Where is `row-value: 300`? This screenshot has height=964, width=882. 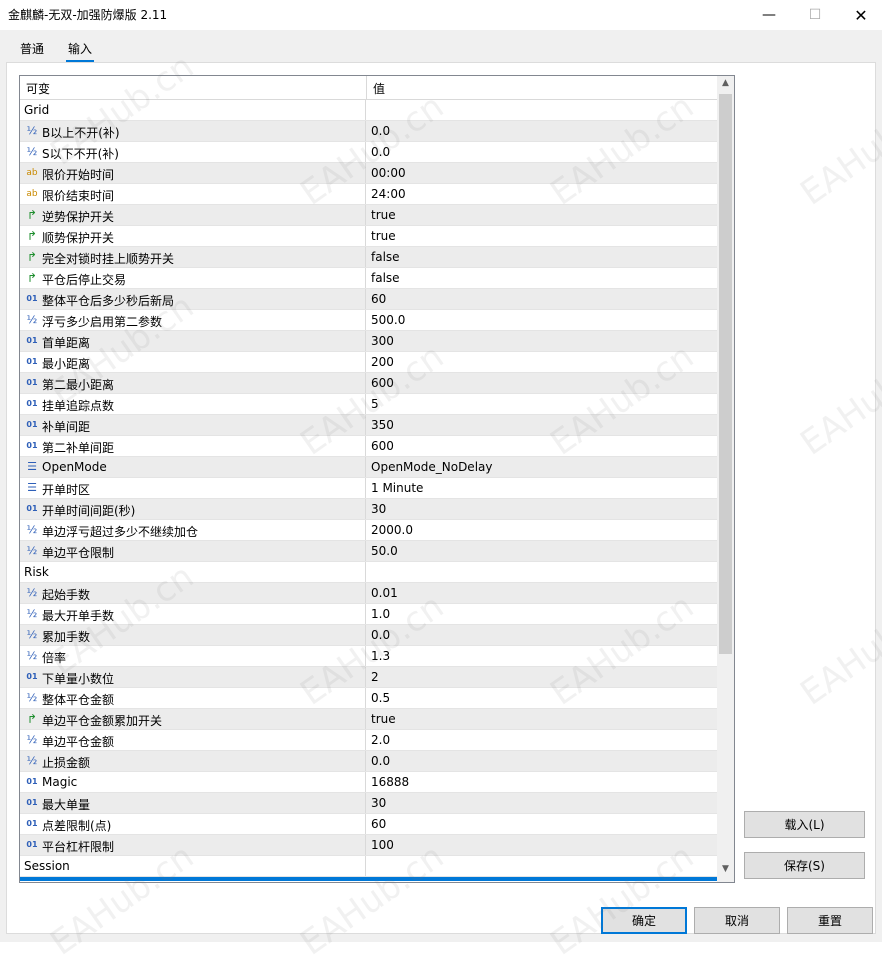
row-value: 300 is located at coordinates (382, 341).